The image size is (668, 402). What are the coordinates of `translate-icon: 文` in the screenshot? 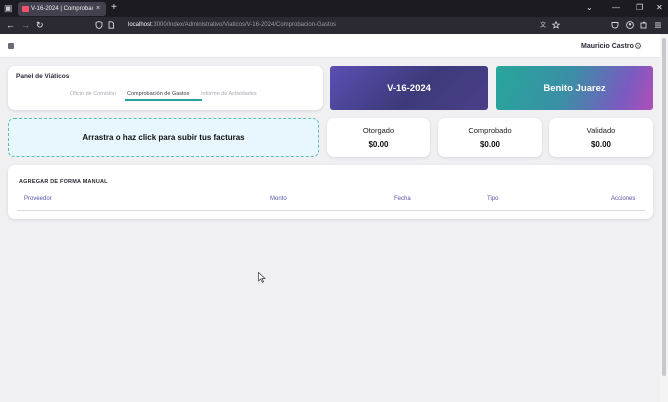 It's located at (544, 25).